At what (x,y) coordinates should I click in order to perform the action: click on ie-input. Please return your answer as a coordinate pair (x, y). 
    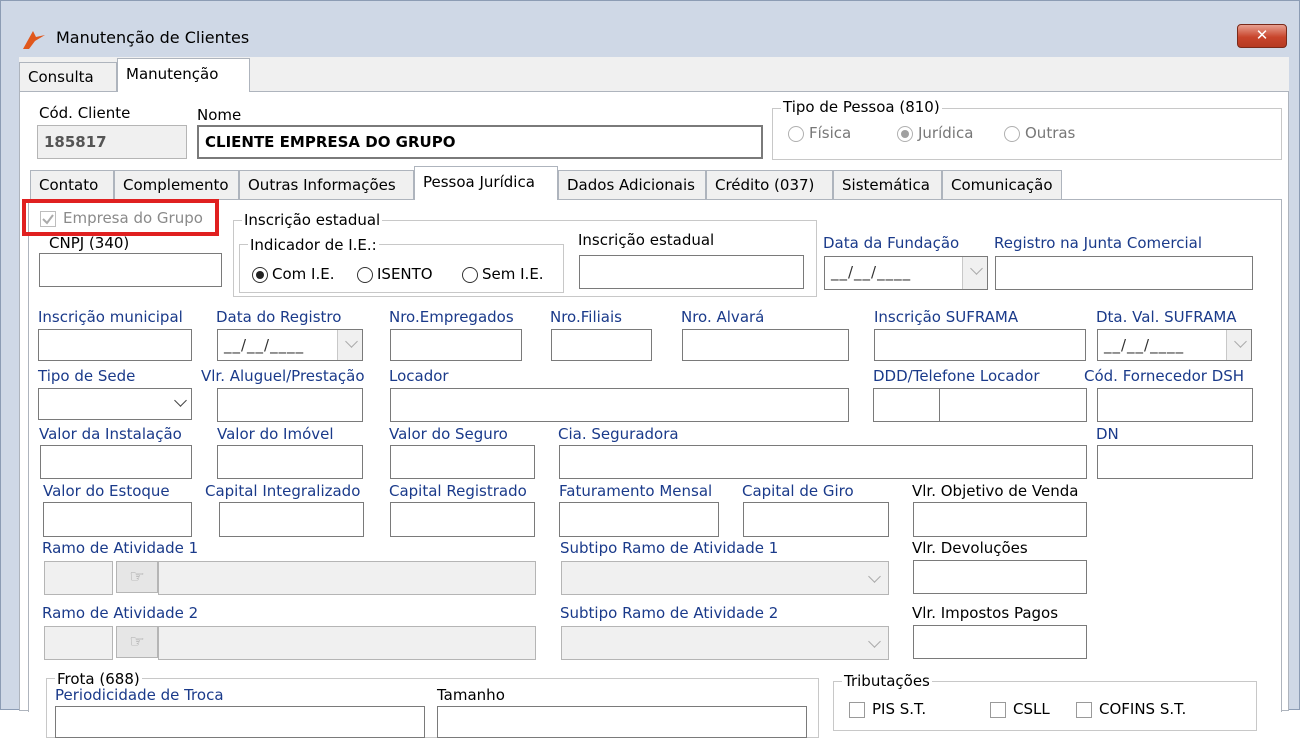
    Looking at the image, I should click on (691, 272).